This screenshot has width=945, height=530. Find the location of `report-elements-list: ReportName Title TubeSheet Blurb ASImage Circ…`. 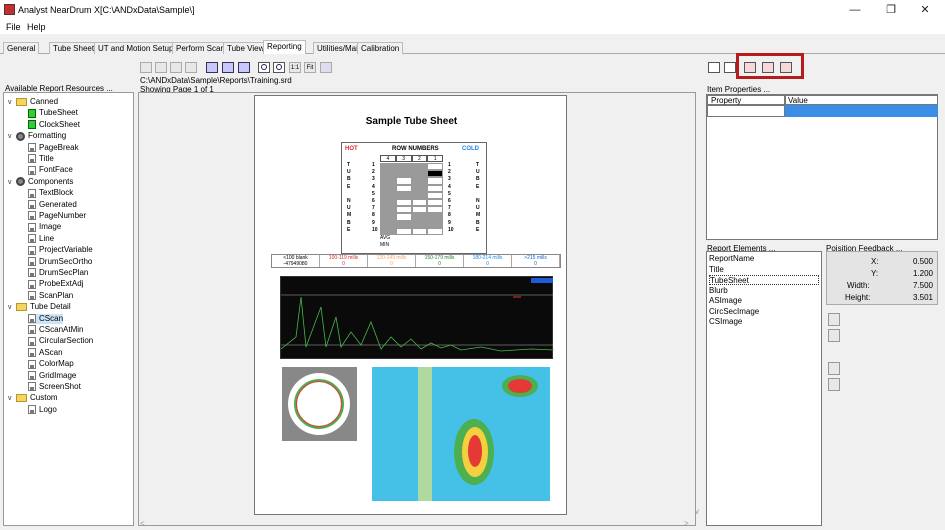

report-elements-list: ReportName Title TubeSheet Blurb ASImage Circ… is located at coordinates (764, 388).